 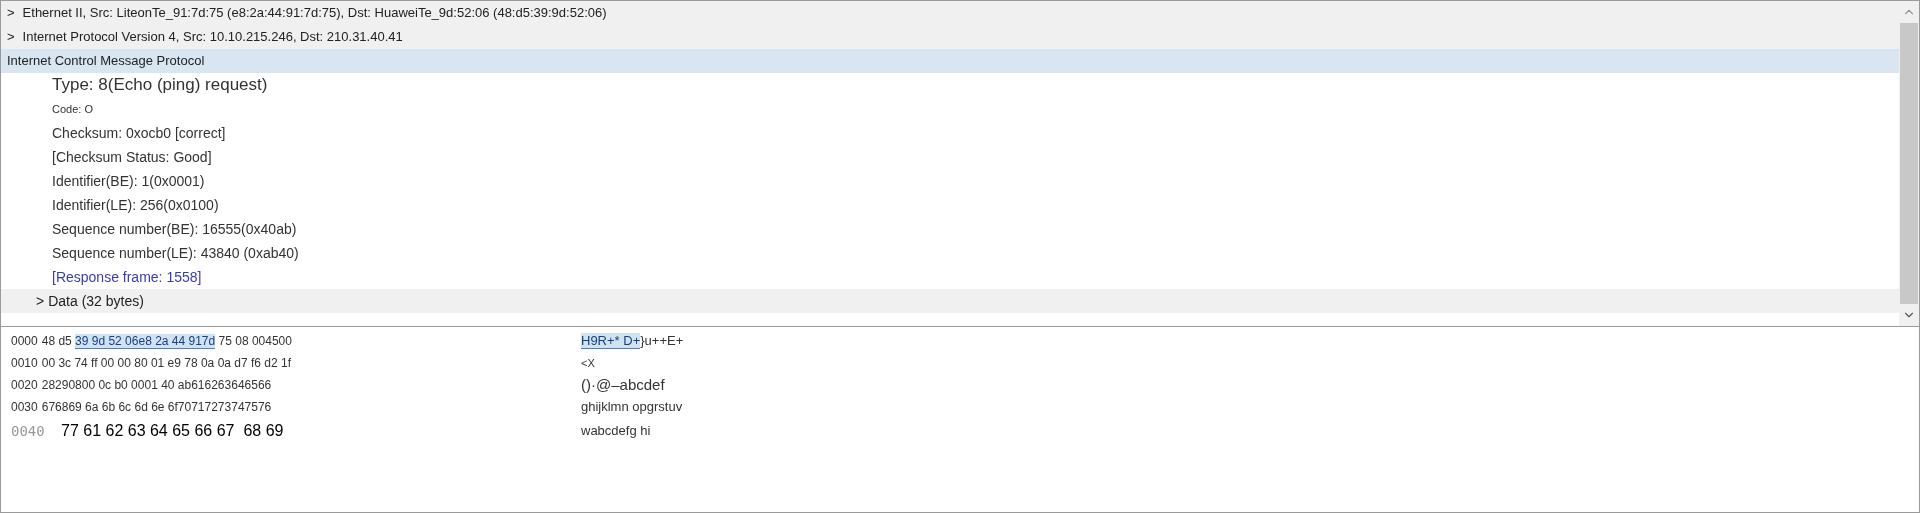 What do you see at coordinates (24, 407) in the screenshot?
I see `hex-offset: 0030` at bounding box center [24, 407].